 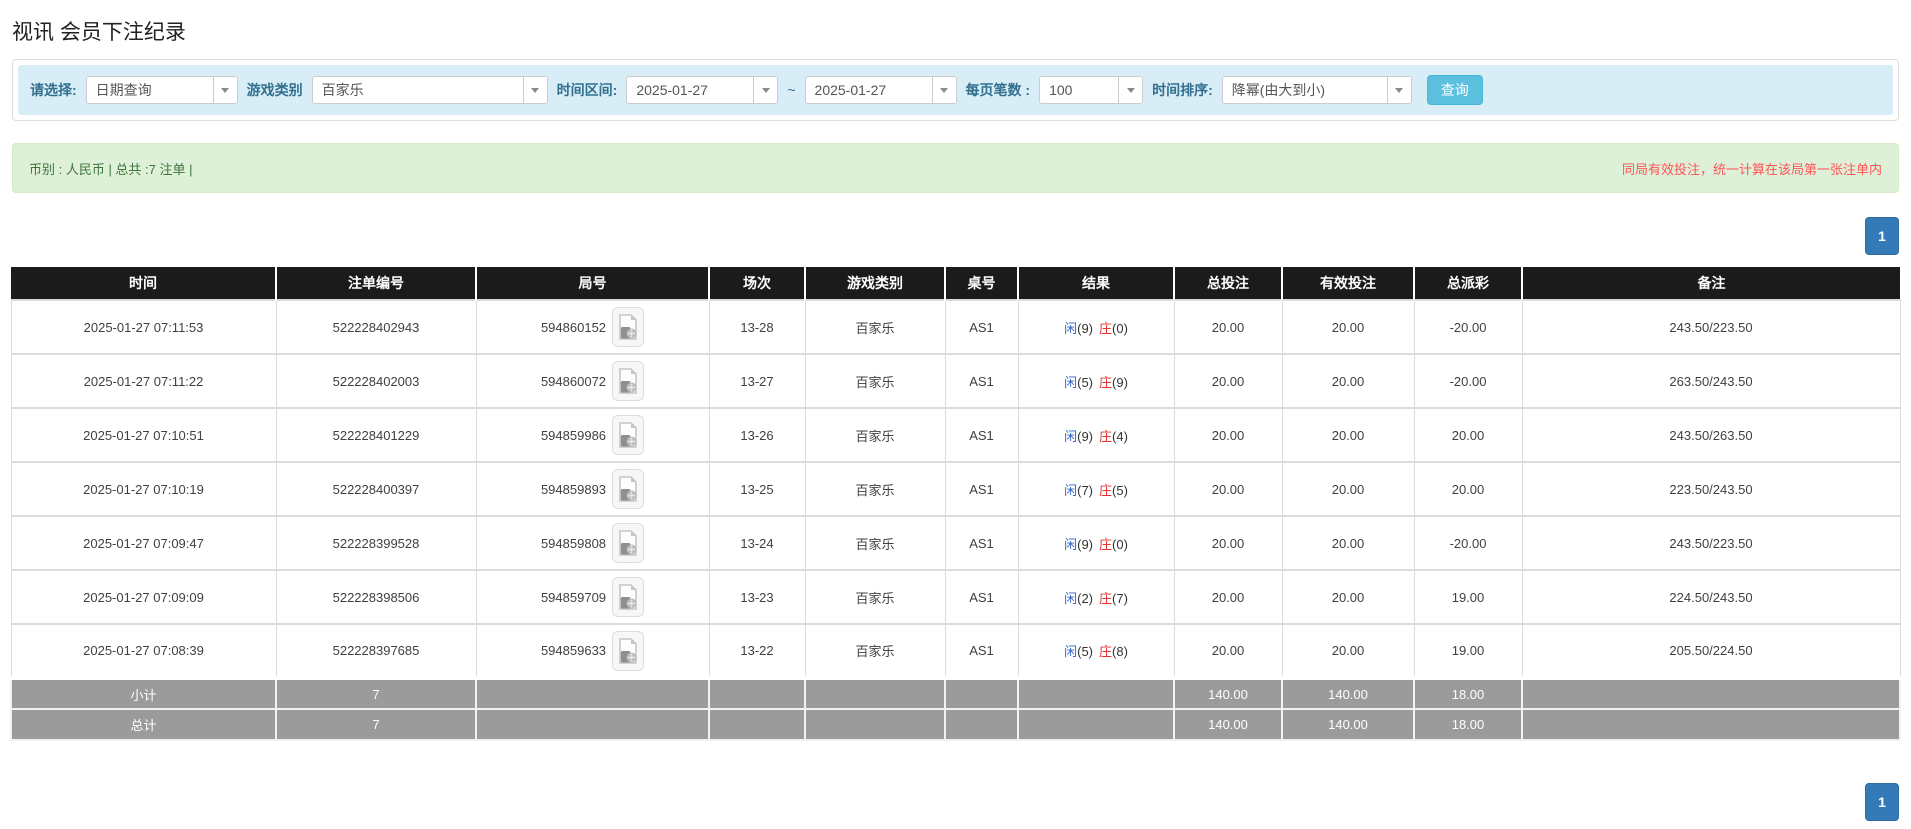 I want to click on round-cell: 594859633, so click(x=592, y=651).